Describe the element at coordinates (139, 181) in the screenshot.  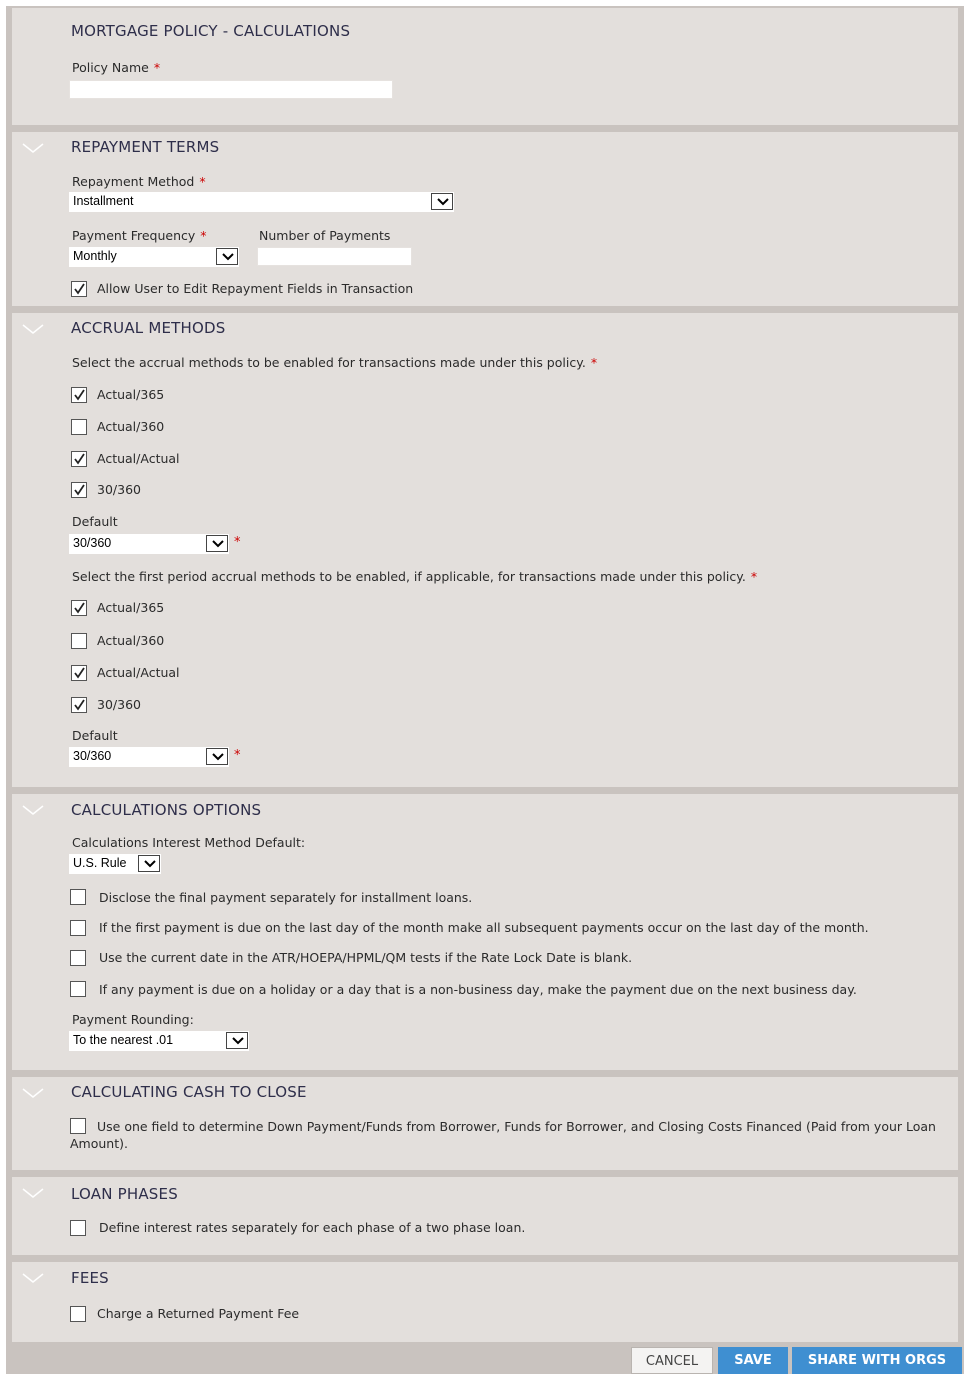
I see `repayment-method-label: Repayment Method *` at that location.